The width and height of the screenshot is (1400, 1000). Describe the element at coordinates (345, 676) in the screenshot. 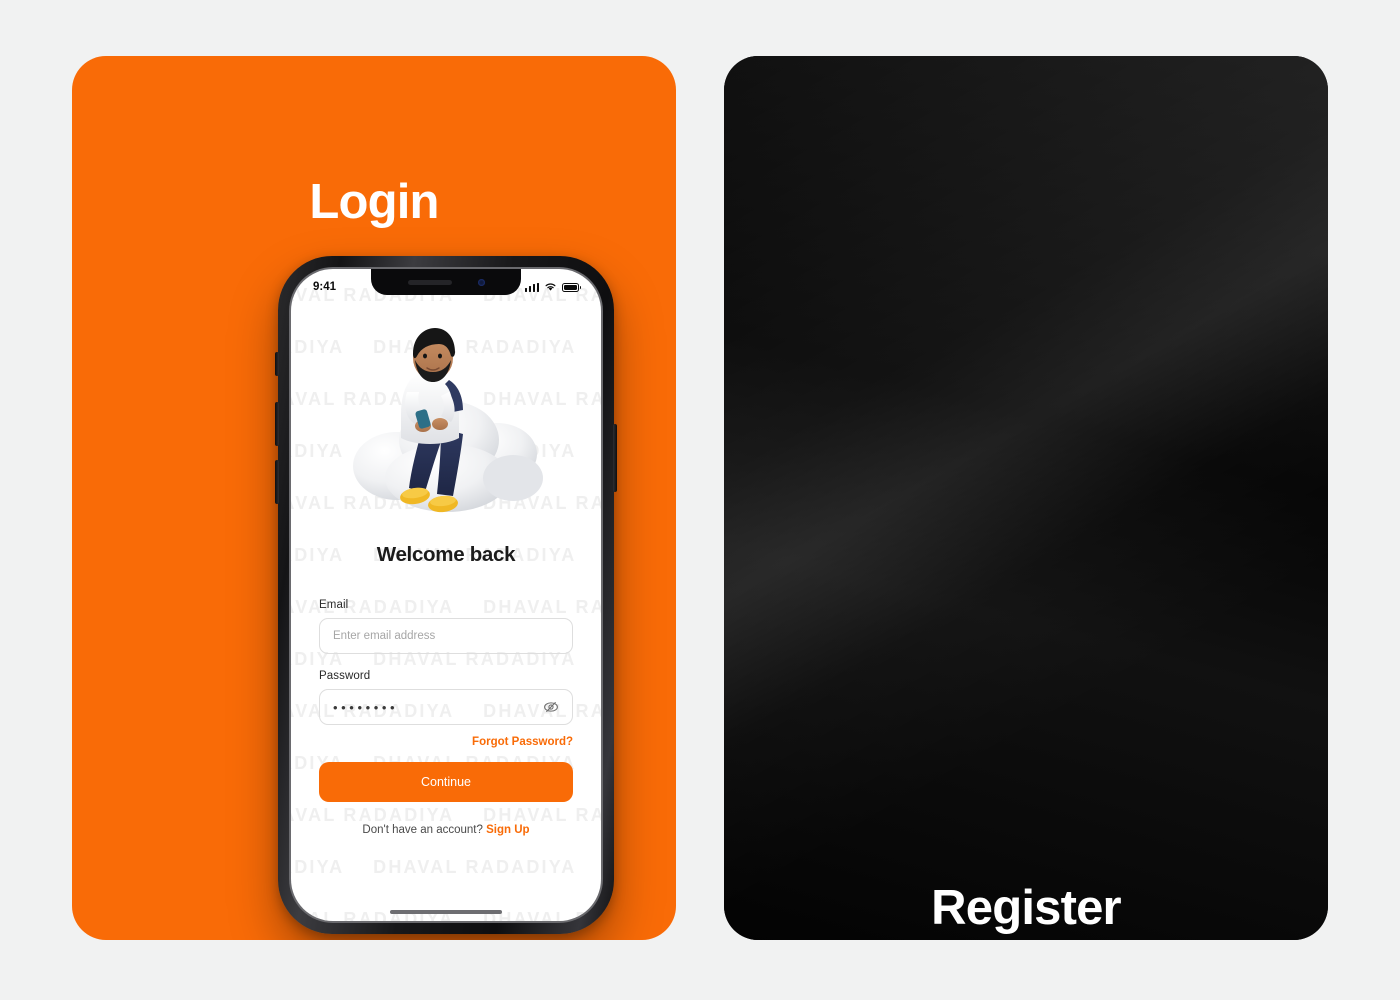

I see `login-password-label: Password` at that location.